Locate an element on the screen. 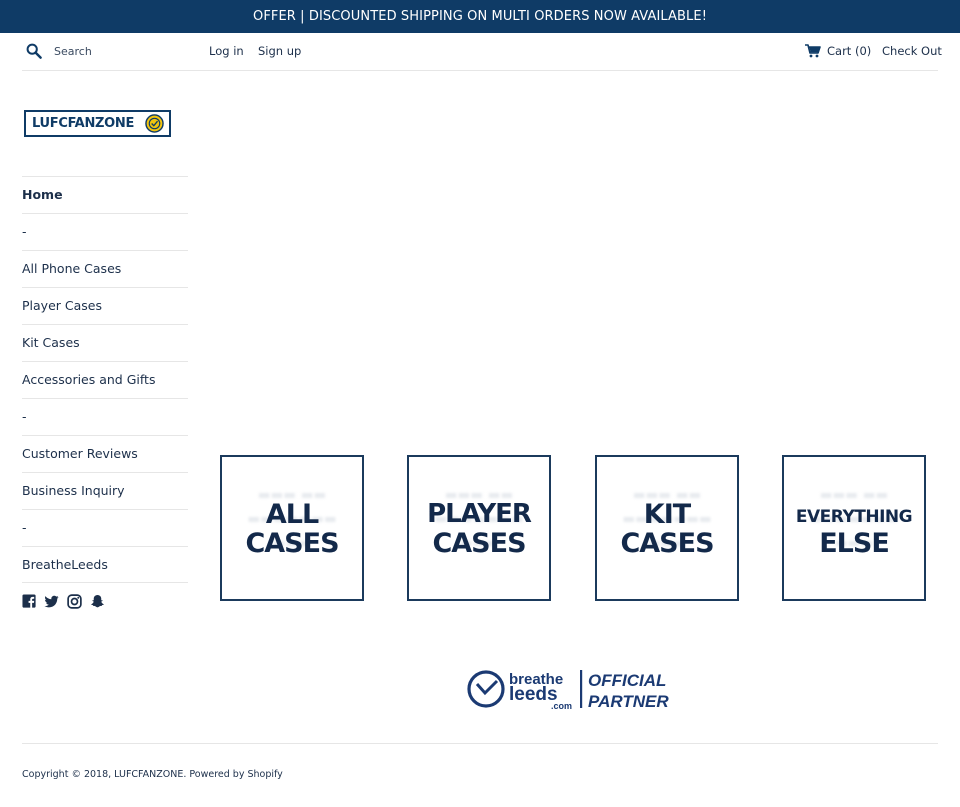  collection-tile-kit-cases: ▬▬▬ ▬▬ ▬▬▬▬▬▬▬ ▬▬▬ KIT CASES is located at coordinates (667, 528).